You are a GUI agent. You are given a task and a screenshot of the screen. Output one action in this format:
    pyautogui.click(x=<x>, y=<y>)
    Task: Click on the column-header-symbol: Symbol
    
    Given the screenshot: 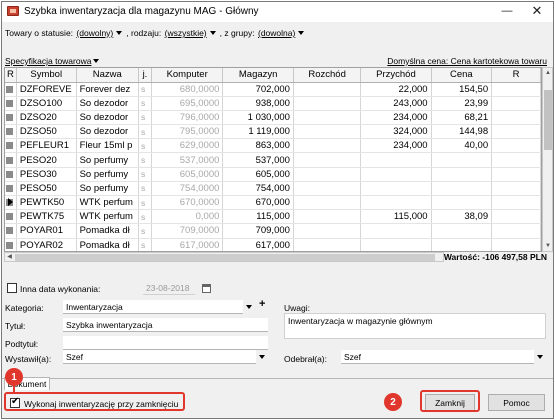 What is the action you would take?
    pyautogui.click(x=46, y=75)
    